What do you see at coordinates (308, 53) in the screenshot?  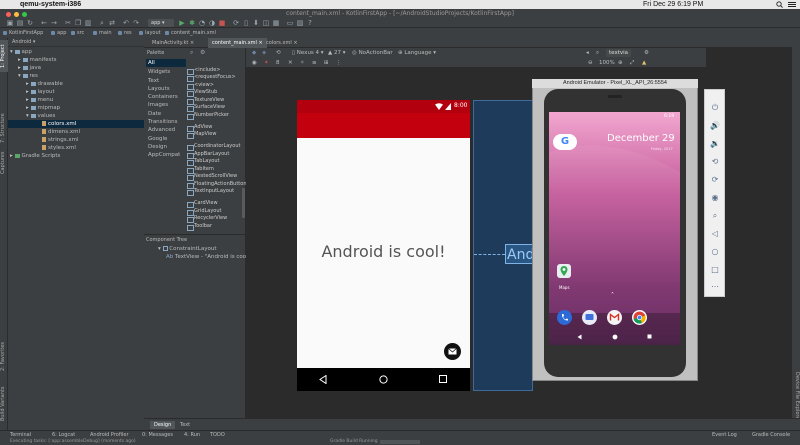 I see `device-select: ▯ Nexus 4 ▾` at bounding box center [308, 53].